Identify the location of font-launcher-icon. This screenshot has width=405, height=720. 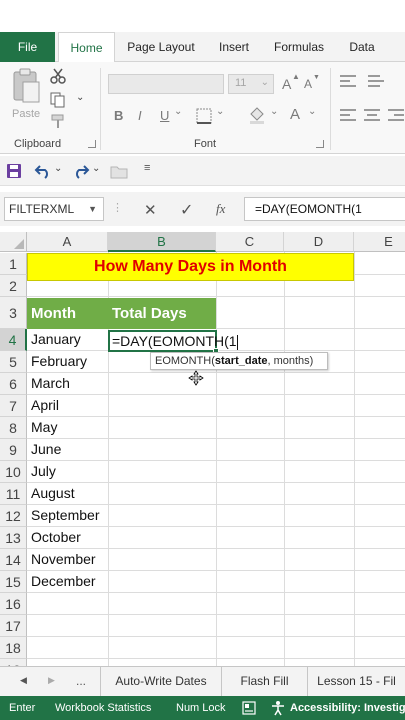
(320, 144).